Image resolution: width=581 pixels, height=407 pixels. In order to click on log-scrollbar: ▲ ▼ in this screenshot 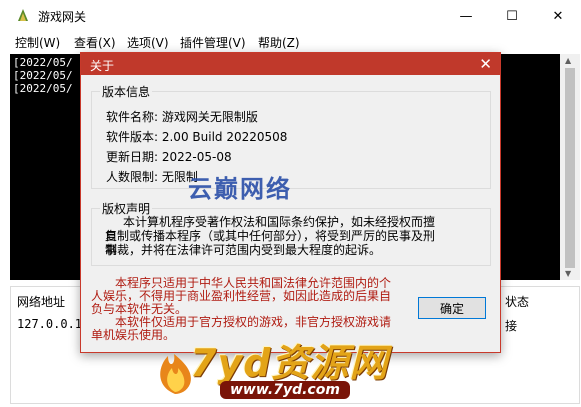, I will do `click(570, 167)`.